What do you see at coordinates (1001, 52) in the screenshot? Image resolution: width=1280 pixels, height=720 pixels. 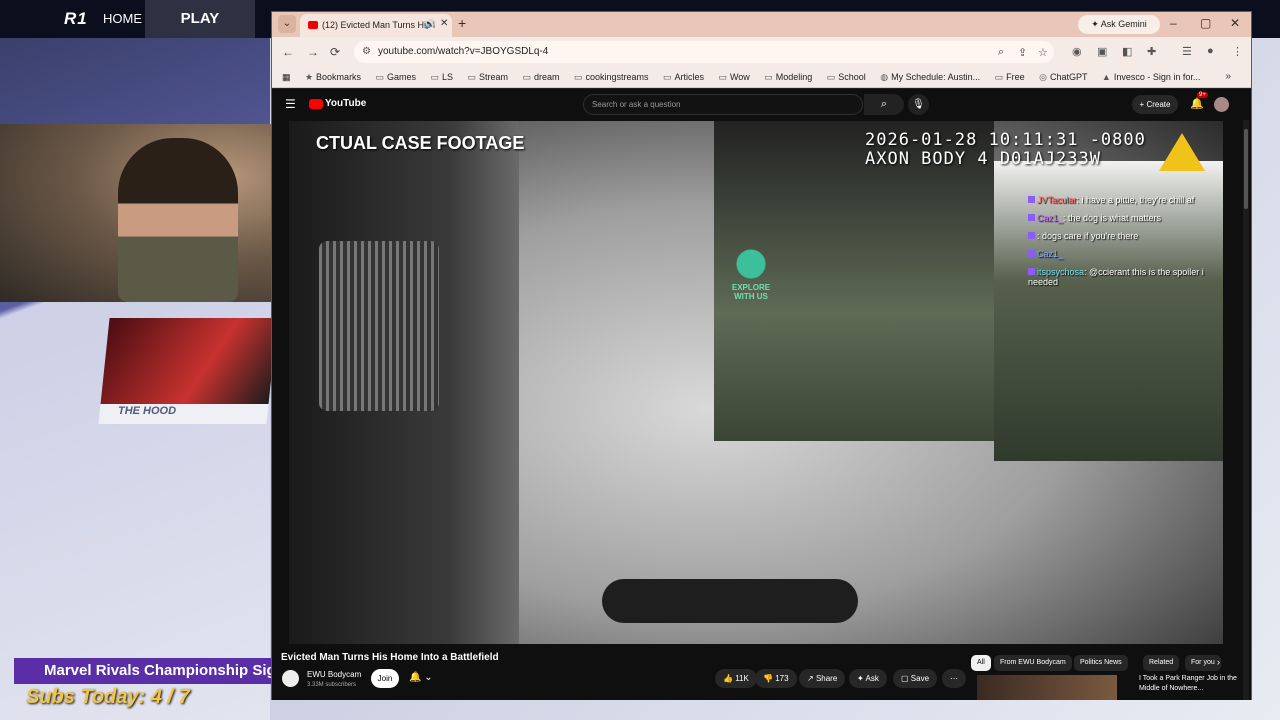 I see `zoom-icon: ⌕` at bounding box center [1001, 52].